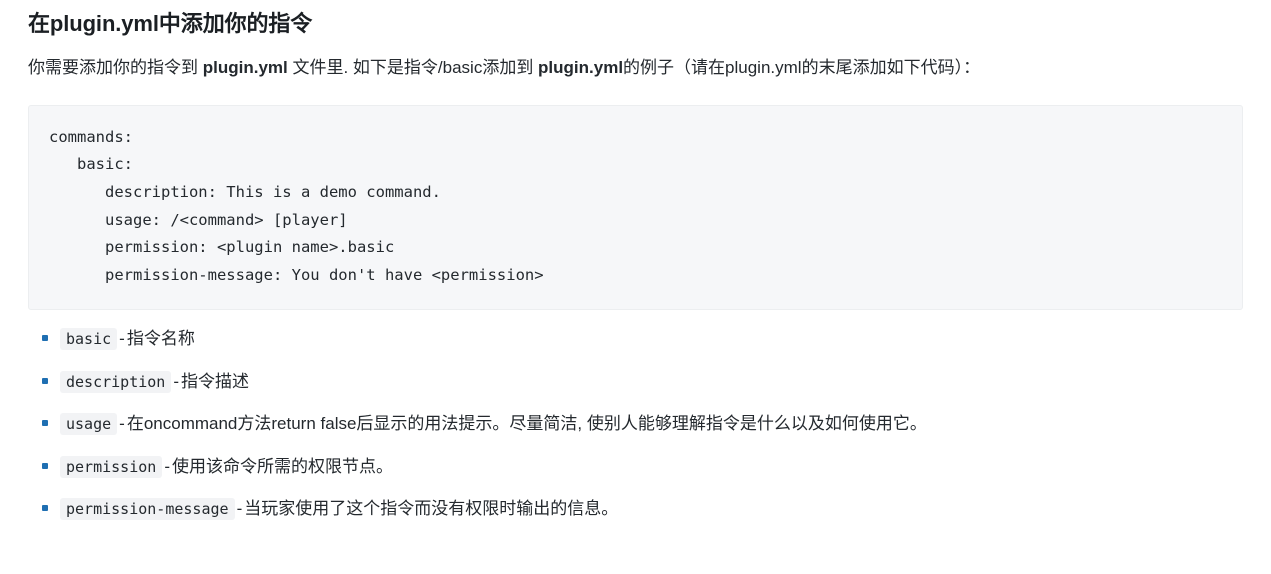 The image size is (1271, 574). I want to click on list-item: description - 指令描述, so click(635, 382).